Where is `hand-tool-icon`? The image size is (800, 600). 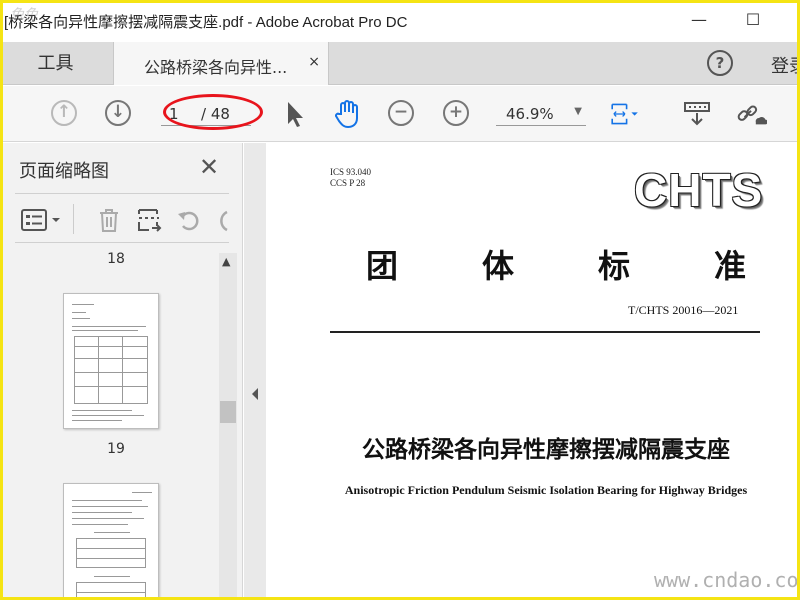 hand-tool-icon is located at coordinates (347, 114).